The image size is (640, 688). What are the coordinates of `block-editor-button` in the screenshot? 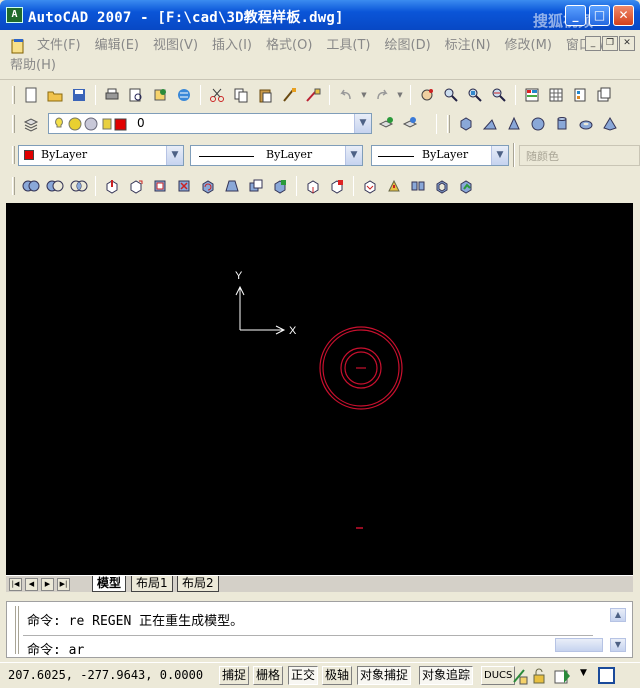 It's located at (313, 95).